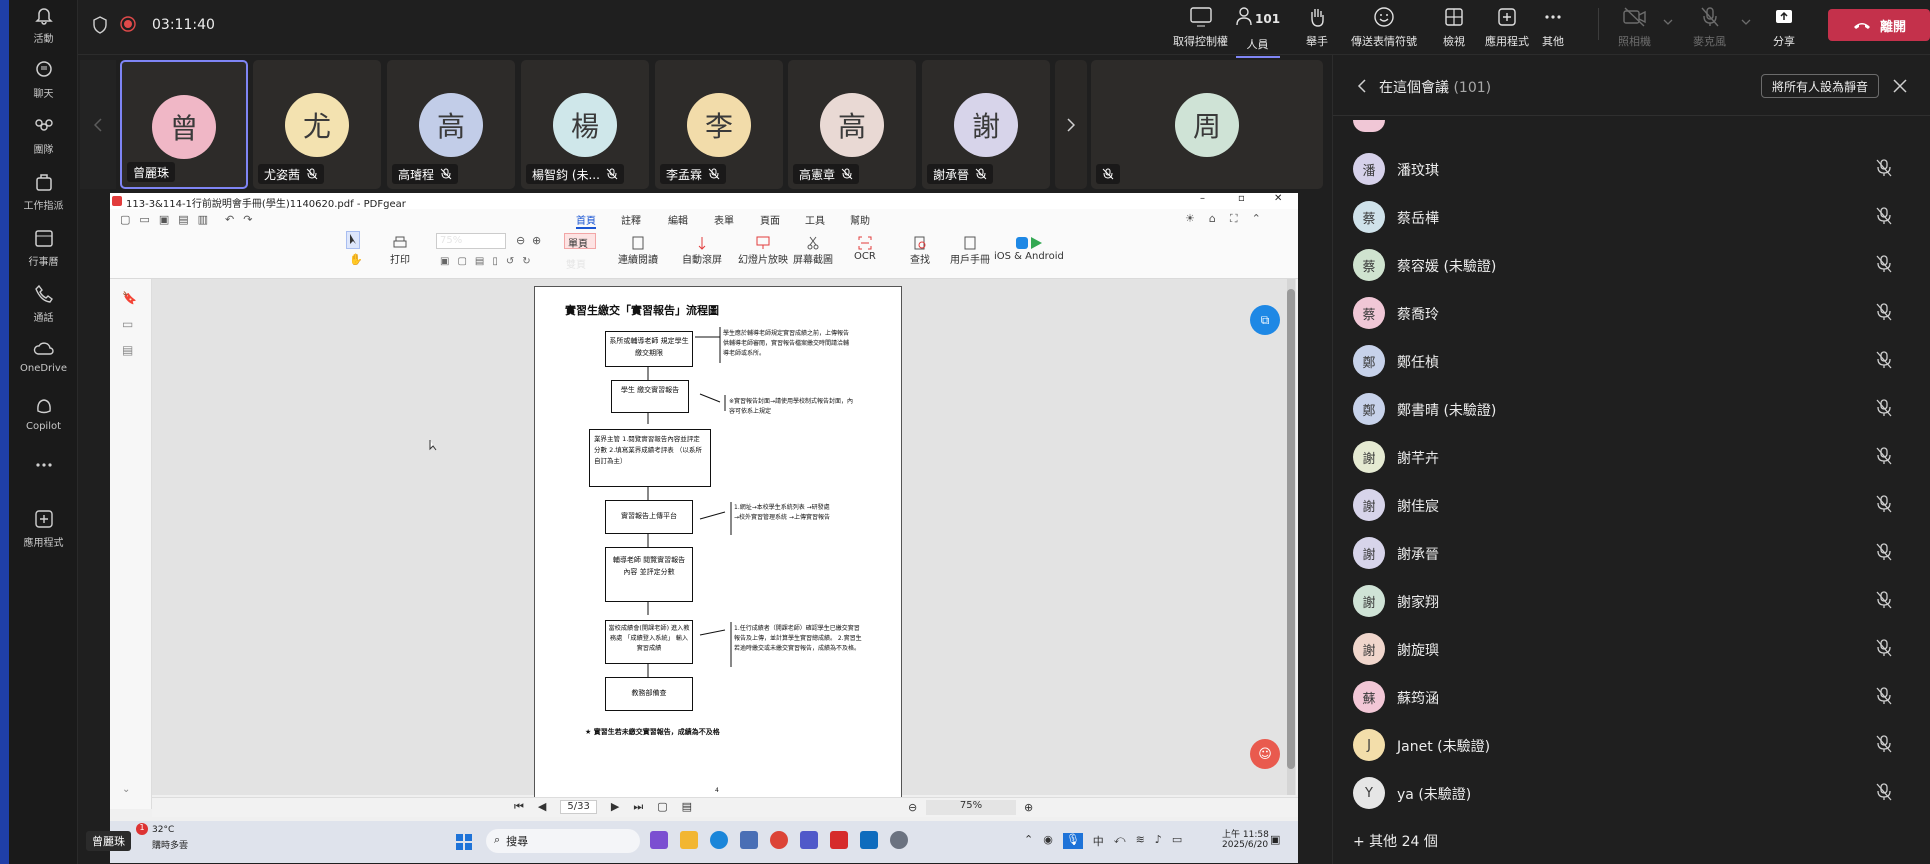 Image resolution: width=1930 pixels, height=864 pixels. I want to click on chevron-down-icon, so click(1746, 22).